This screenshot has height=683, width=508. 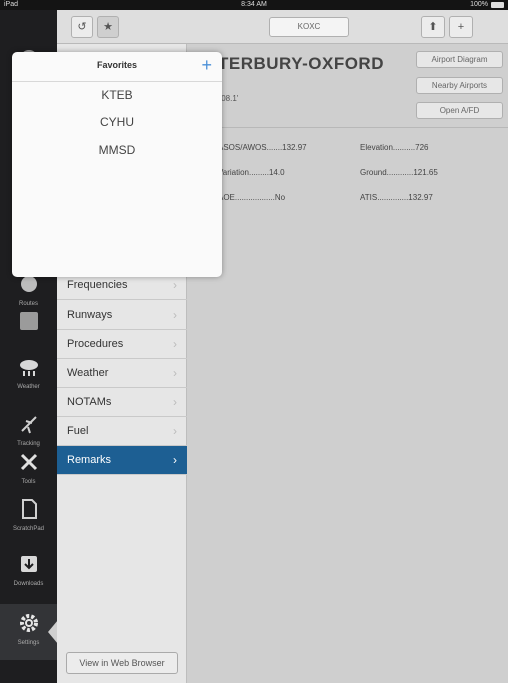 I want to click on status-bar: iPad 8:34 AM 100%, so click(x=254, y=5).